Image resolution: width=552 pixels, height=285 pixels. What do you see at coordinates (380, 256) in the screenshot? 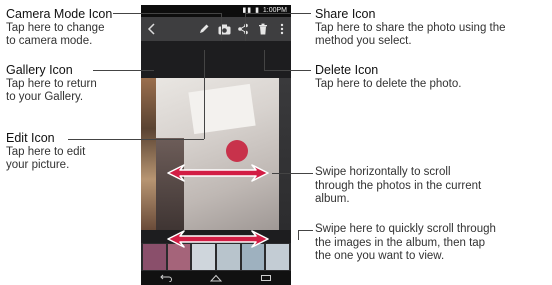
I see `swipe-thumbs-callout-desc-3: the one you want to view.` at bounding box center [380, 256].